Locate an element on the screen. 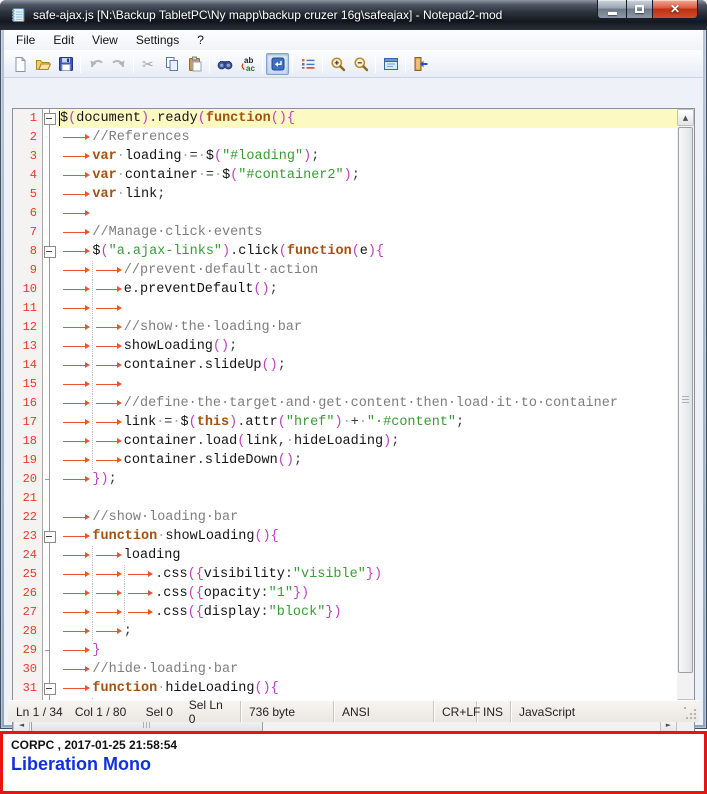  code-text: loading is located at coordinates (367, 555).